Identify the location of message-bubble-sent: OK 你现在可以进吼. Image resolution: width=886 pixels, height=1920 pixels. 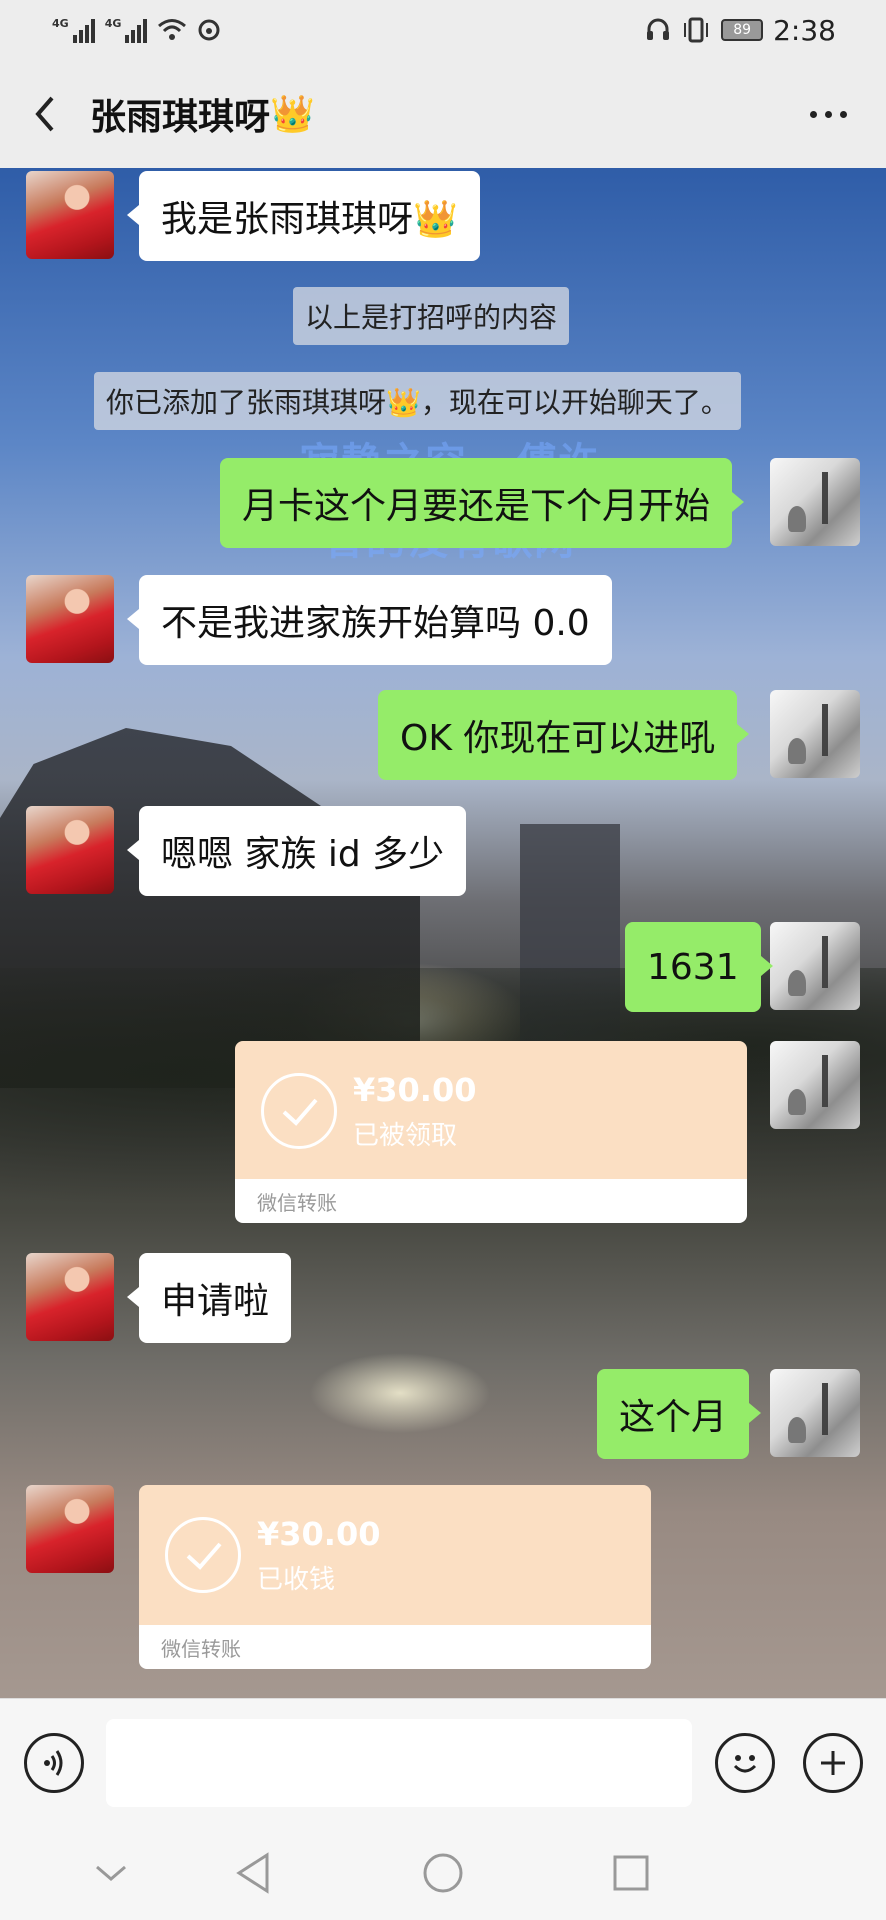
(564, 735).